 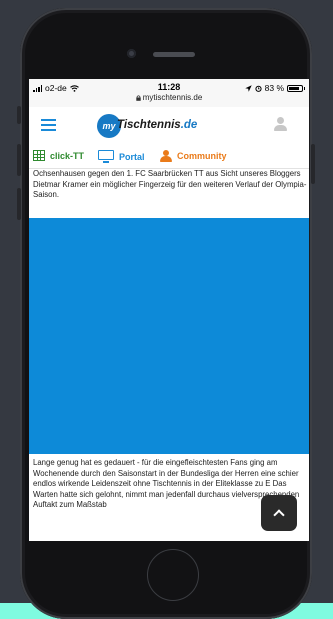 I want to click on lock-icon, so click(x=138, y=98).